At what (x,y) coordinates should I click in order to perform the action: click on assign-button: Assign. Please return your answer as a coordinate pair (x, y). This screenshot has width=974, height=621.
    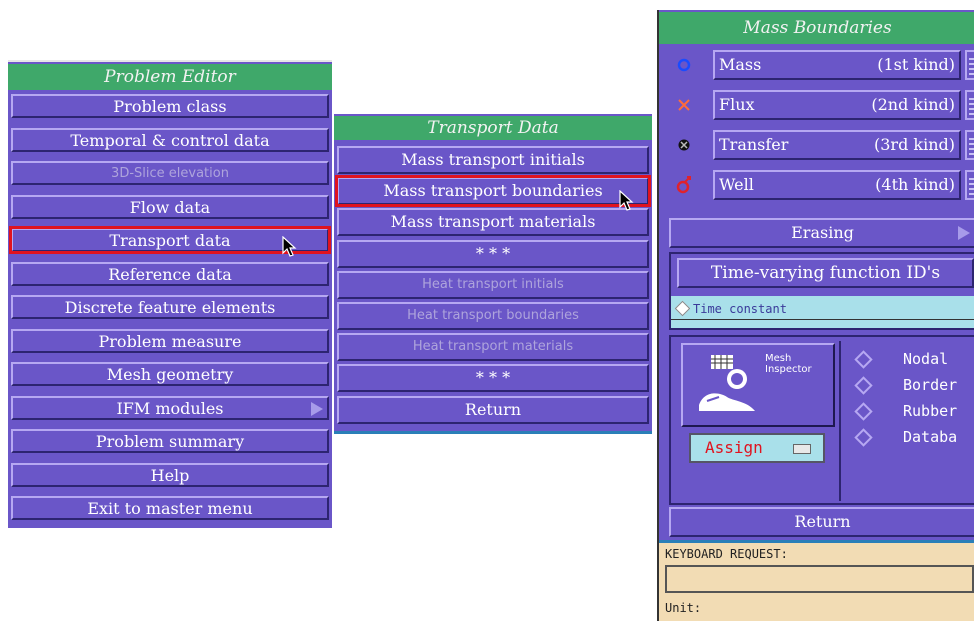
    Looking at the image, I should click on (757, 448).